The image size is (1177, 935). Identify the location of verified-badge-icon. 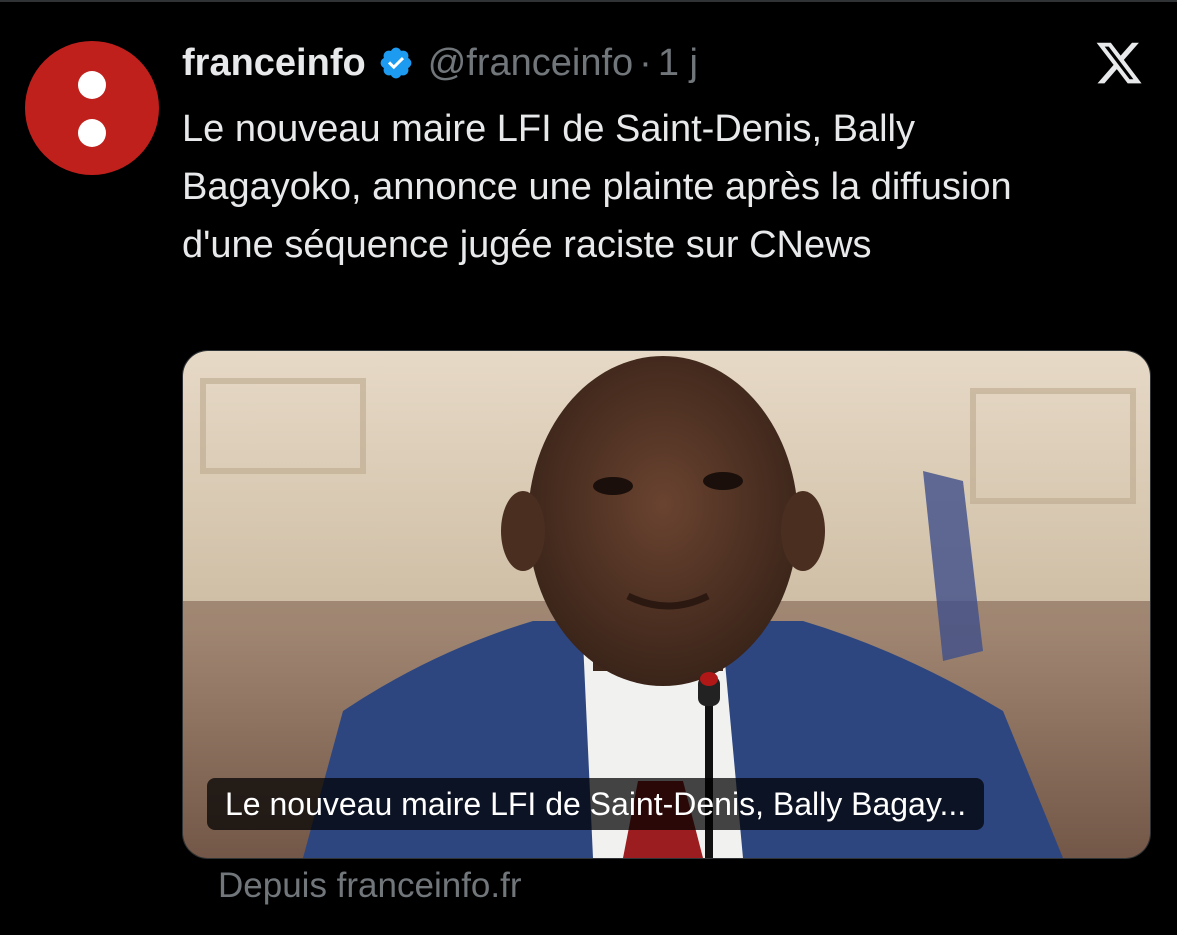
(396, 63).